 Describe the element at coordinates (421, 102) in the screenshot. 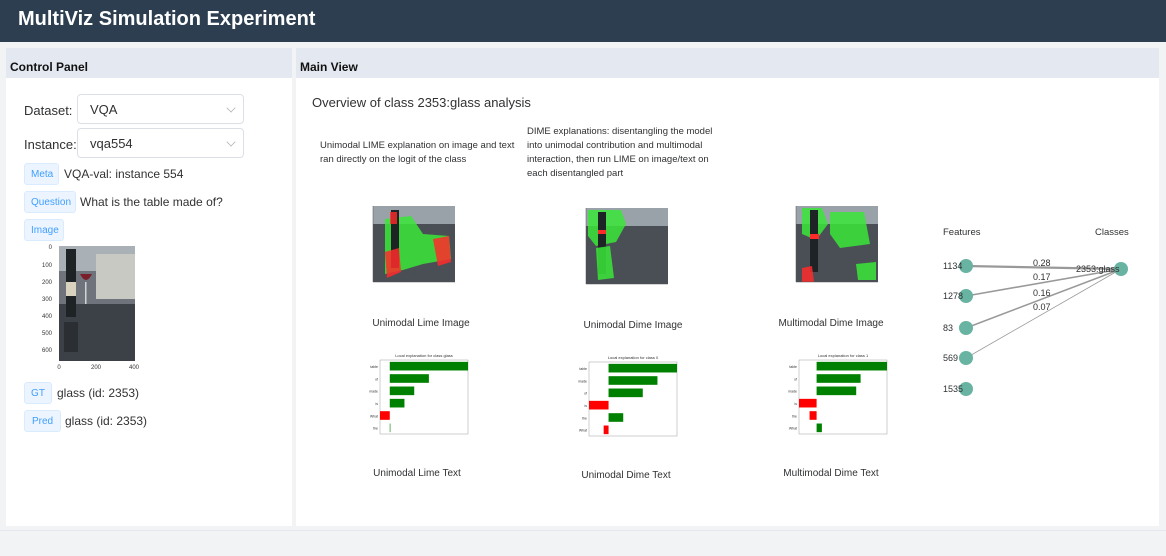

I see `overview-title: Overview of class 2353:glass analysis` at that location.